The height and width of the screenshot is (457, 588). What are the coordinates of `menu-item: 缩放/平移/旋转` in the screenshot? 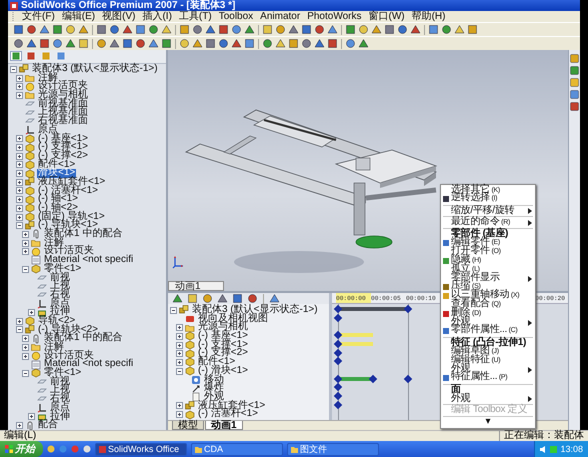 It's located at (488, 211).